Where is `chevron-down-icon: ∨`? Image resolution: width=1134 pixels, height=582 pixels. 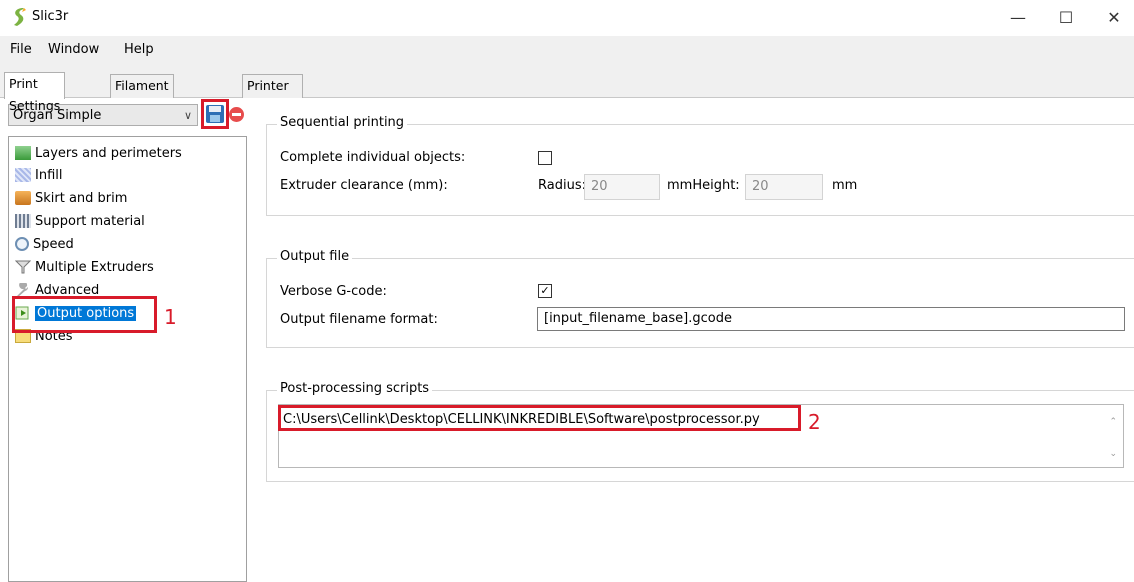
chevron-down-icon: ∨ is located at coordinates (187, 115).